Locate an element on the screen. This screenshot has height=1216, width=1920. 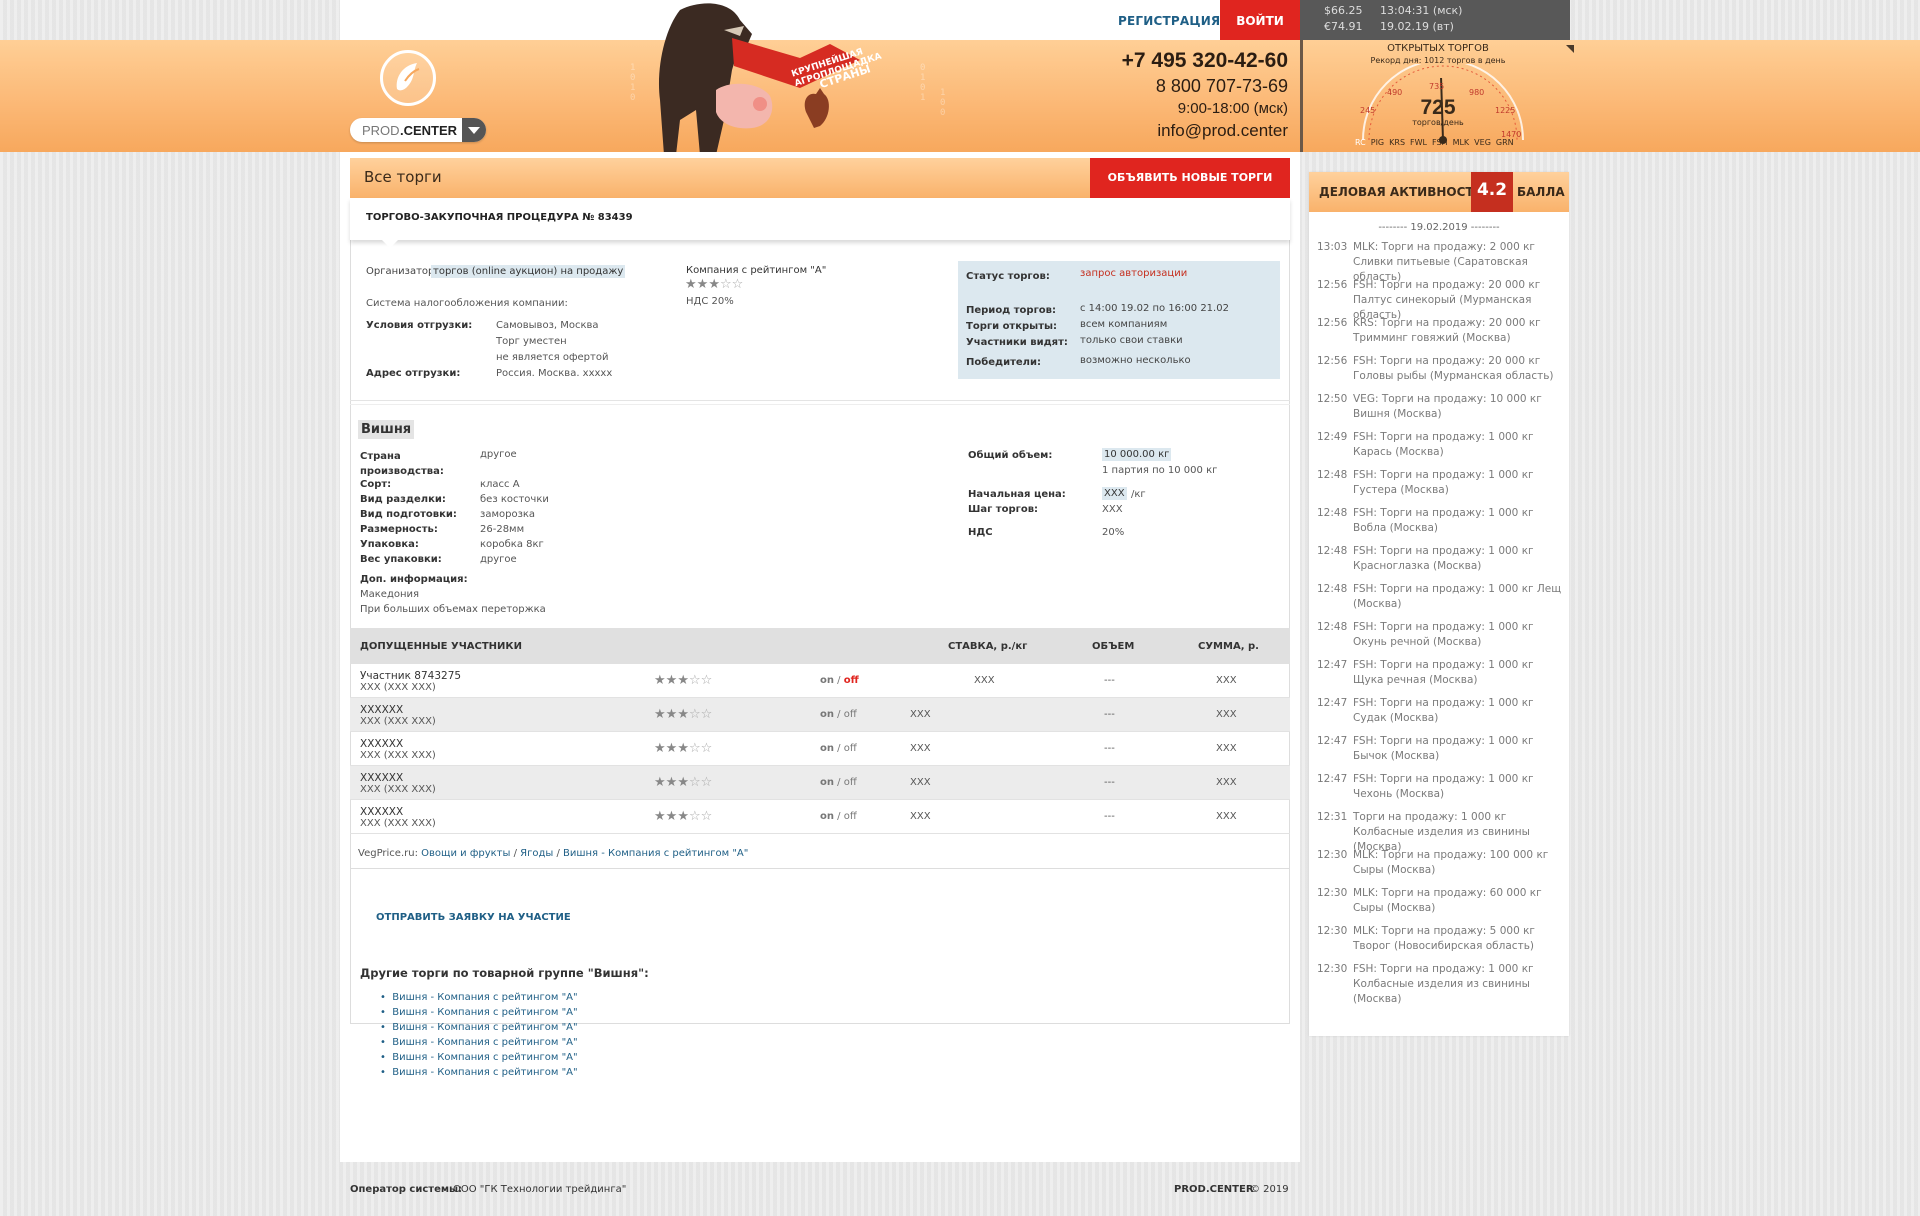
participant-rating-stars: ★★★☆☆ is located at coordinates (683, 680).